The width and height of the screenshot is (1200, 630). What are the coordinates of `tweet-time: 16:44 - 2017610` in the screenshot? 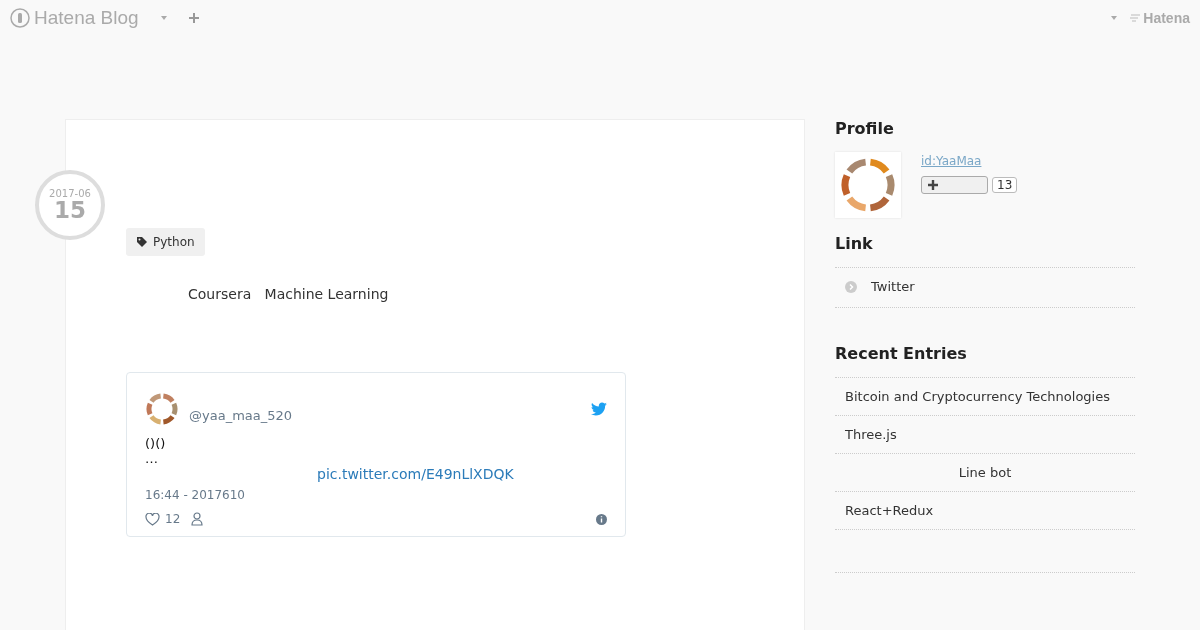 It's located at (376, 495).